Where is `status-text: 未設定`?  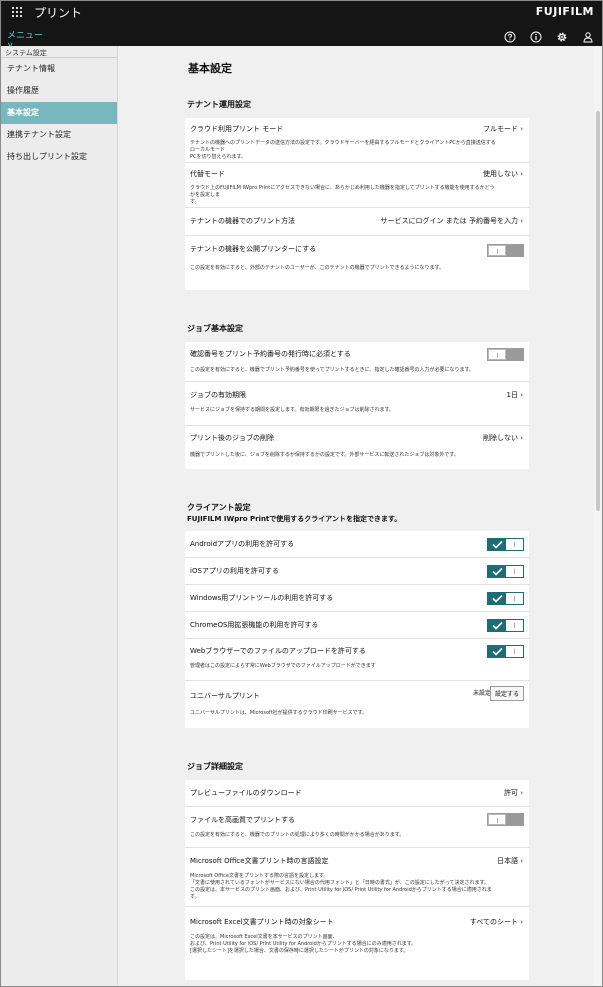
status-text: 未設定 is located at coordinates (481, 693).